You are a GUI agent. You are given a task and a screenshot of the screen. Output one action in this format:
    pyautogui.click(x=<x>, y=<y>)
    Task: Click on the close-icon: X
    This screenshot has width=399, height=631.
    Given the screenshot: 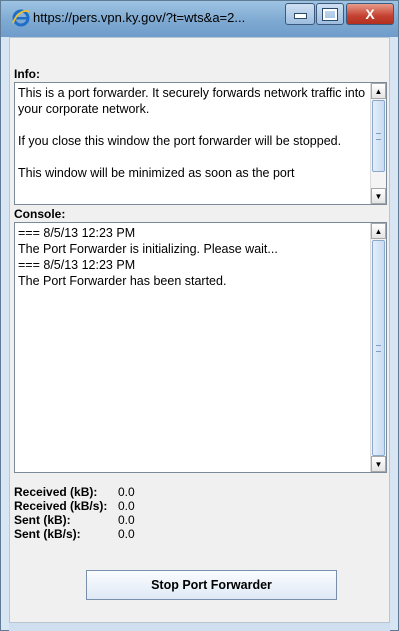 What is the action you would take?
    pyautogui.click(x=370, y=14)
    